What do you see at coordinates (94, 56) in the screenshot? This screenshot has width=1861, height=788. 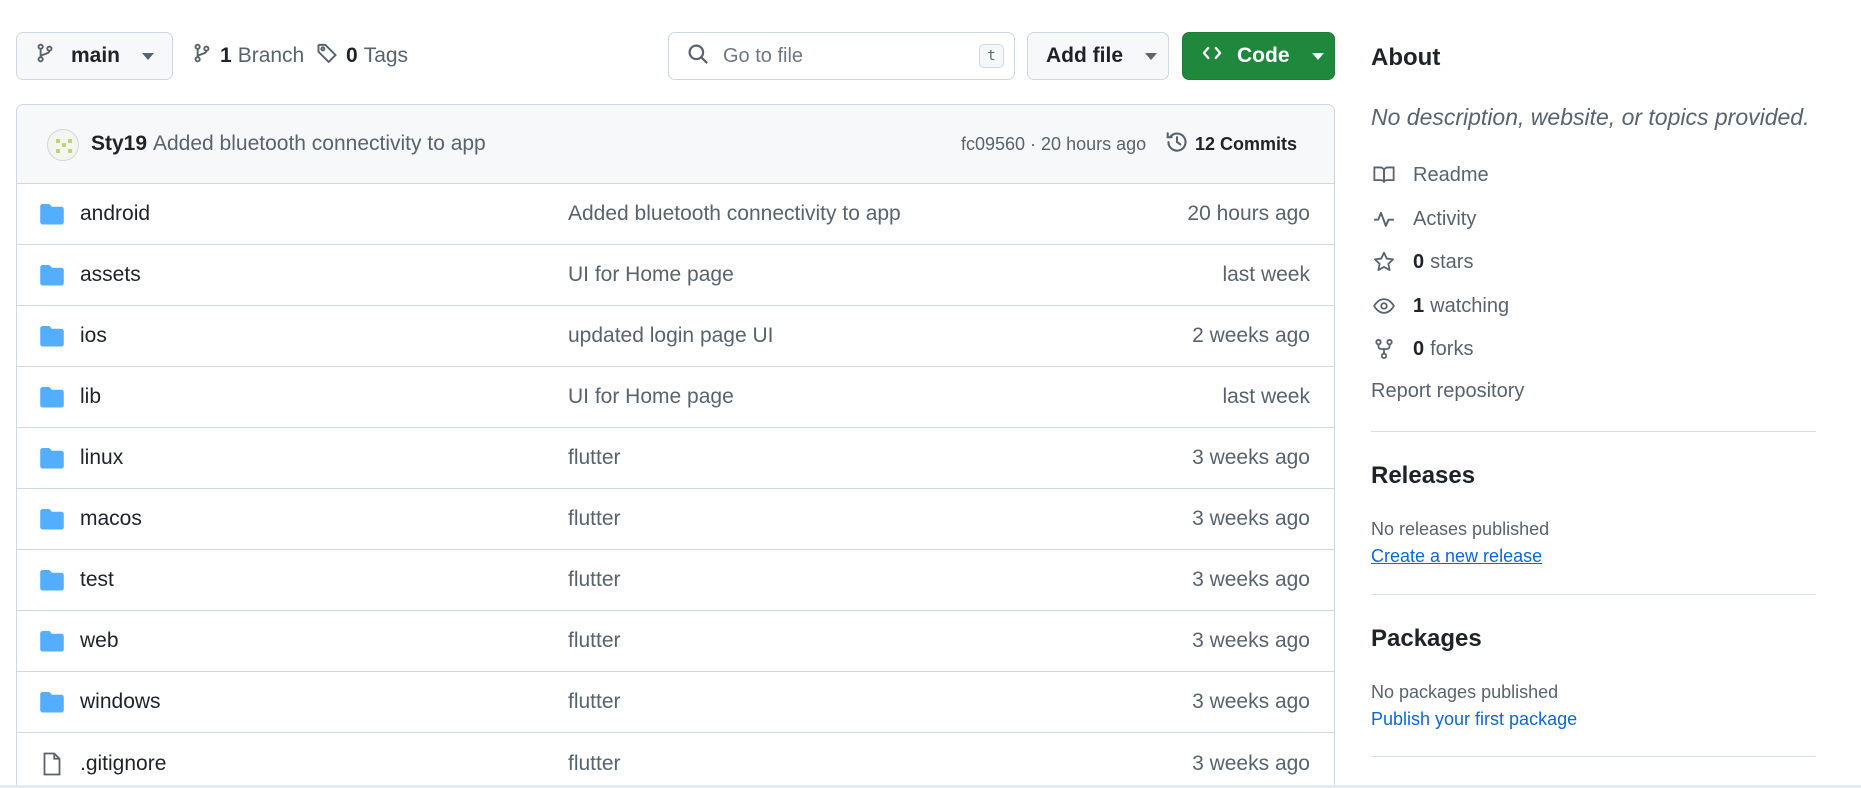 I see `branch-selector-button: main` at bounding box center [94, 56].